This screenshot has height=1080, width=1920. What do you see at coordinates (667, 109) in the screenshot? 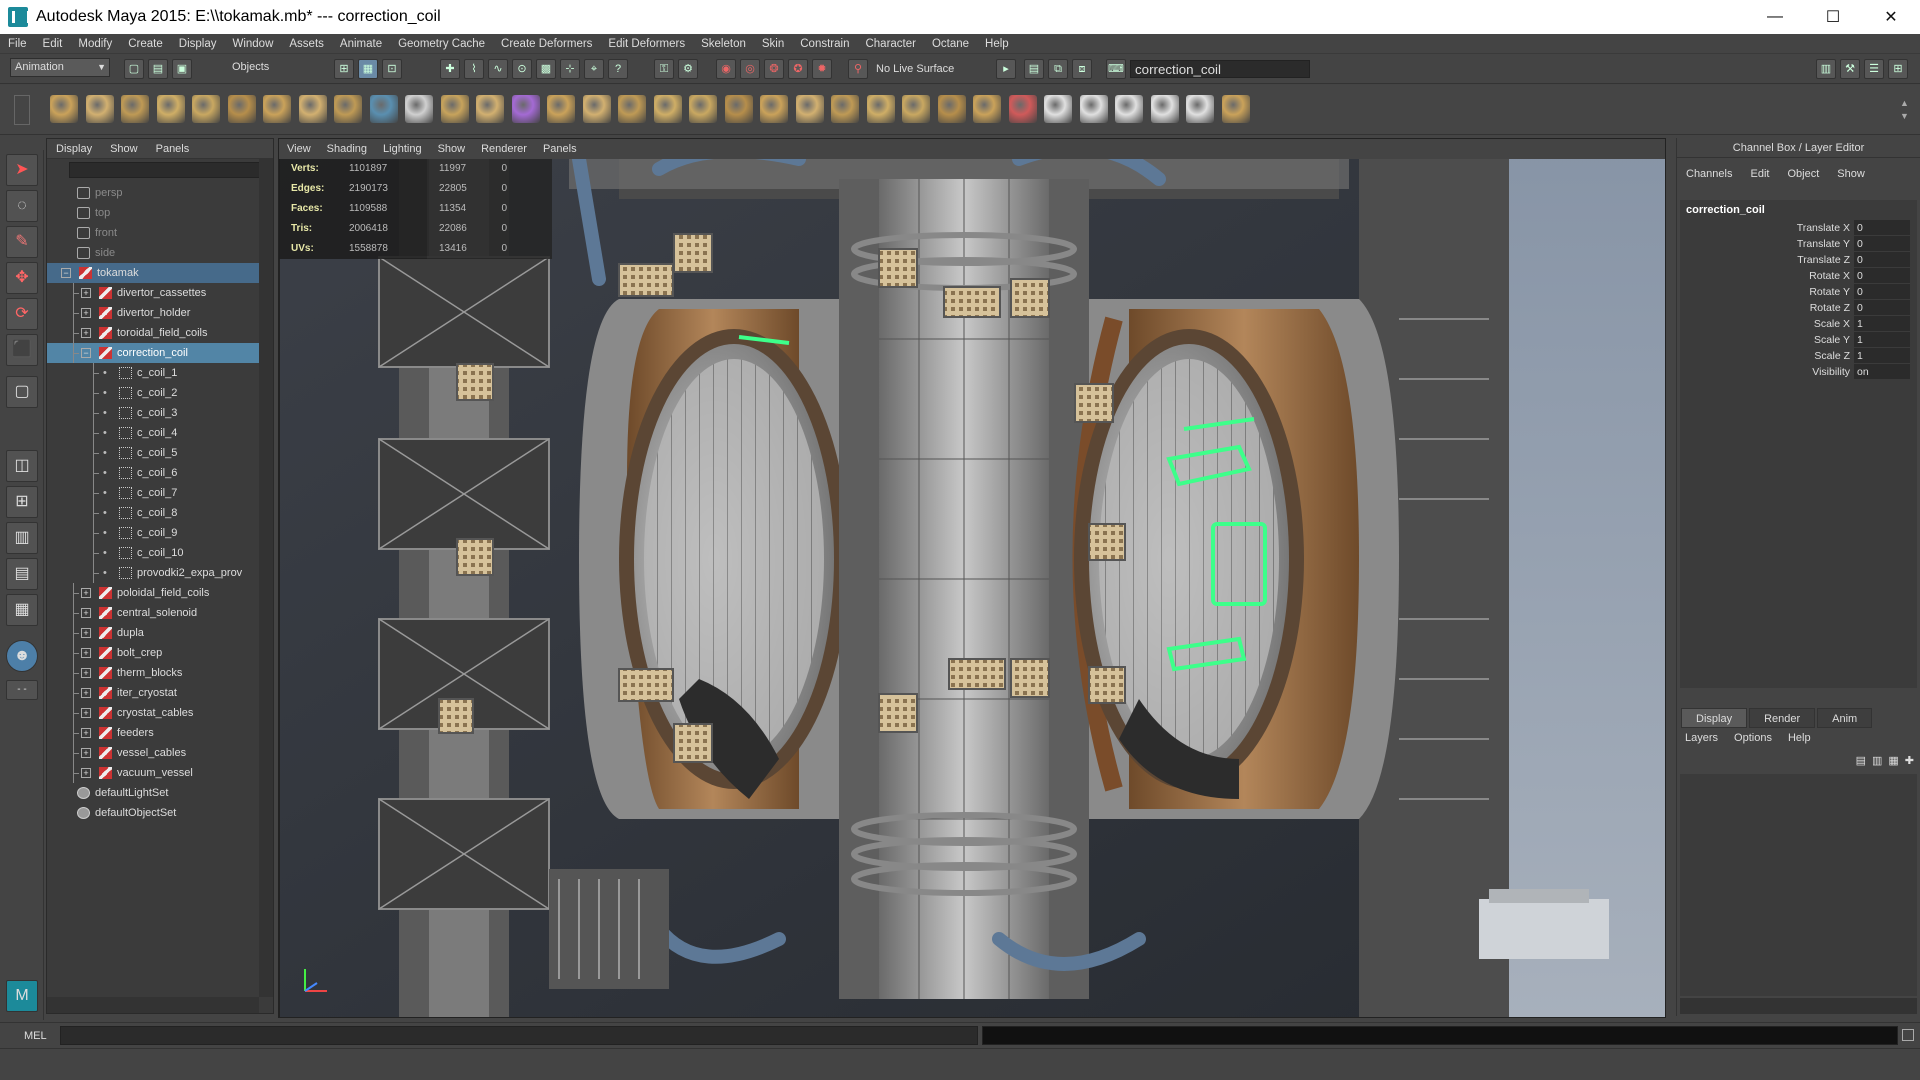
I see `bool-union-icon` at bounding box center [667, 109].